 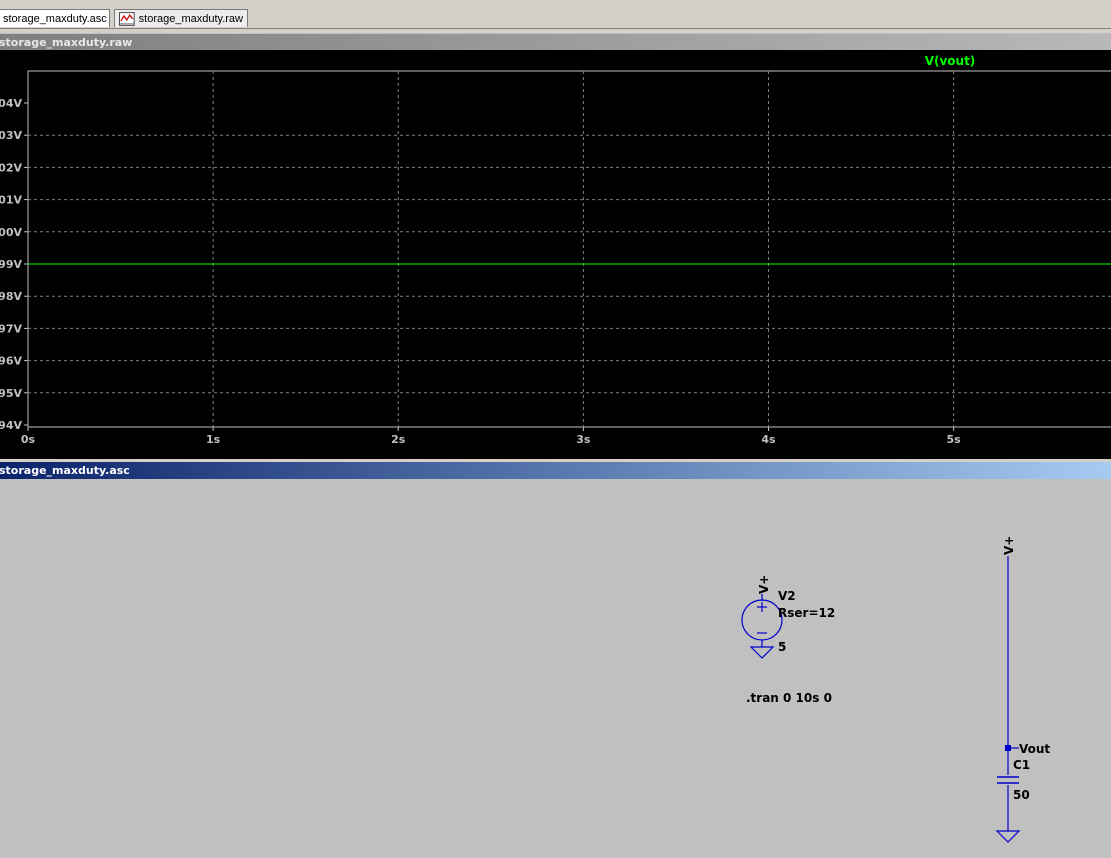 What do you see at coordinates (782, 647) in the screenshot?
I see `vsource-value: 5` at bounding box center [782, 647].